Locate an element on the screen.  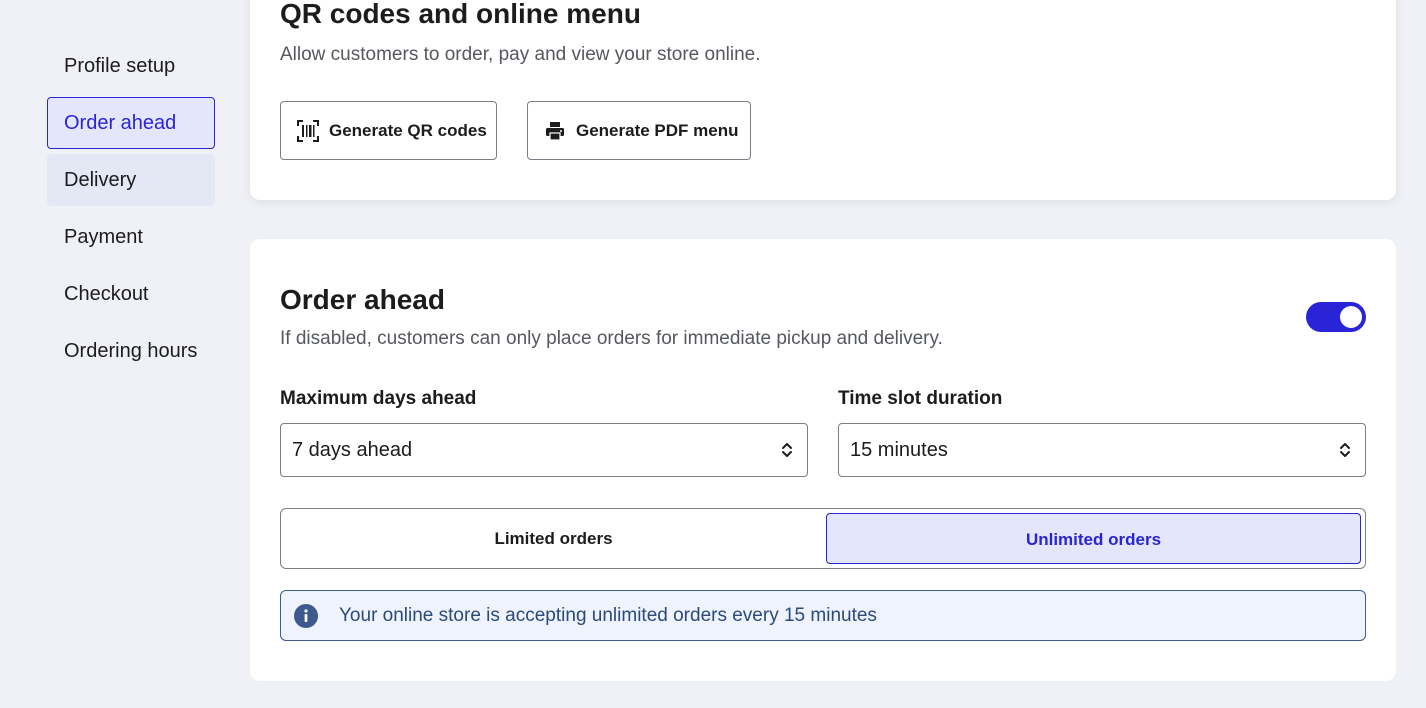
slot-duration-select: 15 minutes is located at coordinates (1102, 450).